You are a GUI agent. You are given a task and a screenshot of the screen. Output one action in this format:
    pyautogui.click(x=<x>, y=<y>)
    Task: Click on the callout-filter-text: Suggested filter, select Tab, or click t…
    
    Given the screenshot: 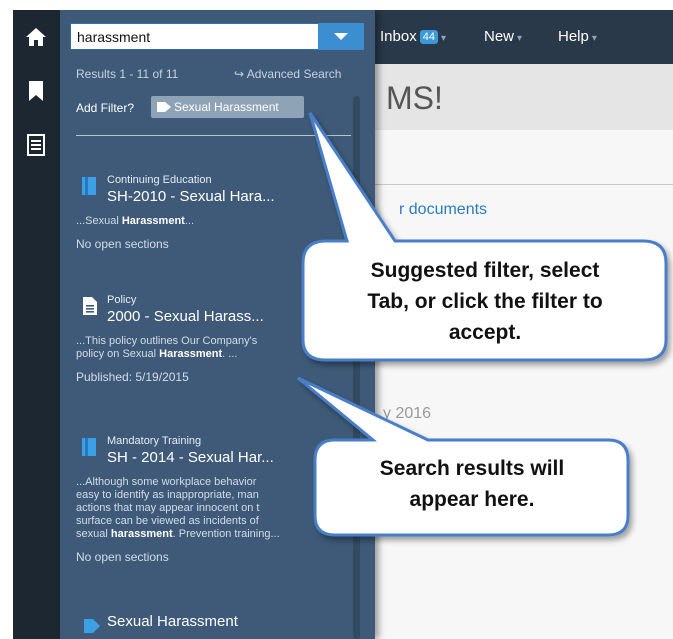 What is the action you would take?
    pyautogui.click(x=485, y=301)
    